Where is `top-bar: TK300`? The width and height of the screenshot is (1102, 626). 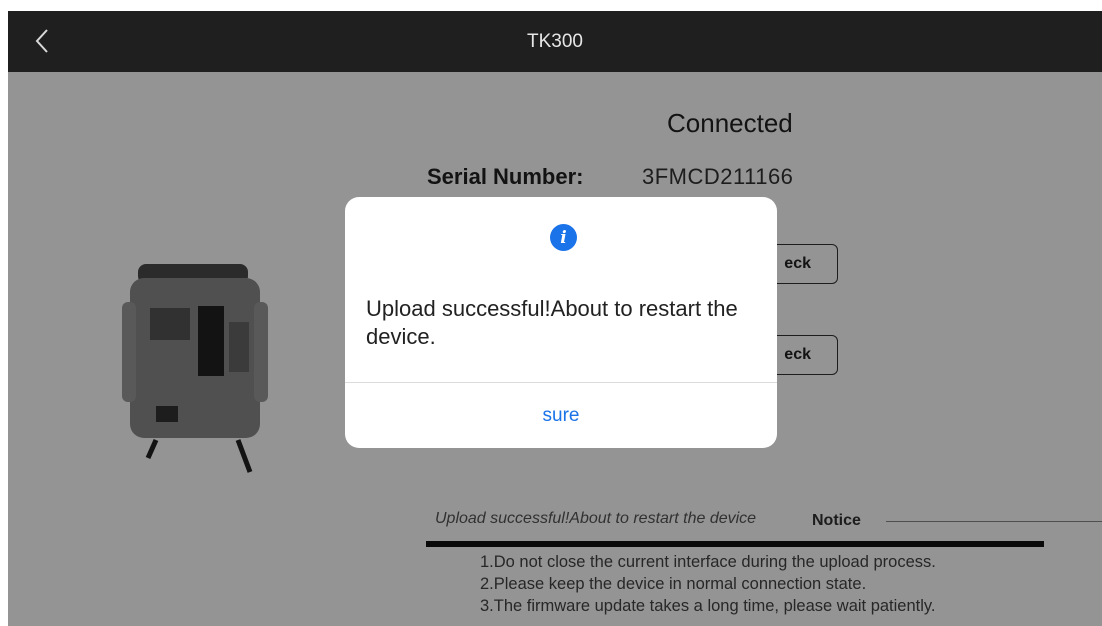
top-bar: TK300 is located at coordinates (555, 41).